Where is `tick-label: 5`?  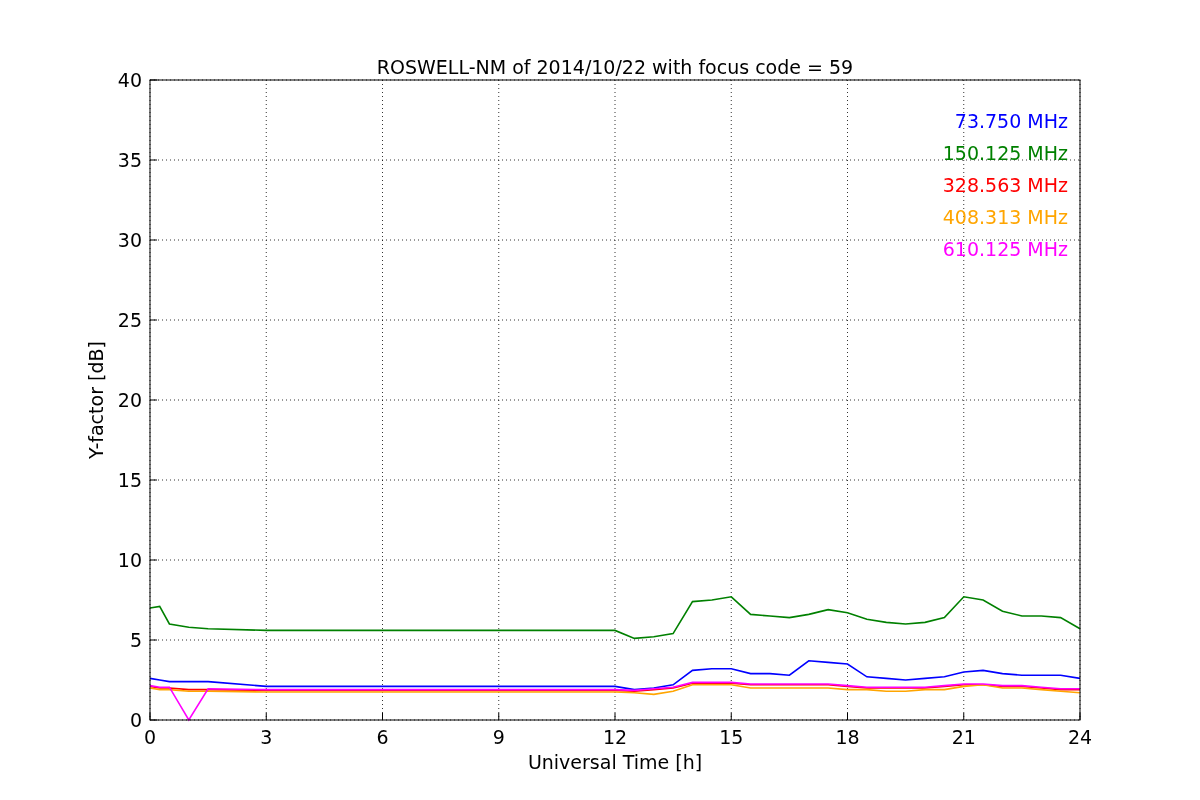
tick-label: 5 is located at coordinates (135, 640).